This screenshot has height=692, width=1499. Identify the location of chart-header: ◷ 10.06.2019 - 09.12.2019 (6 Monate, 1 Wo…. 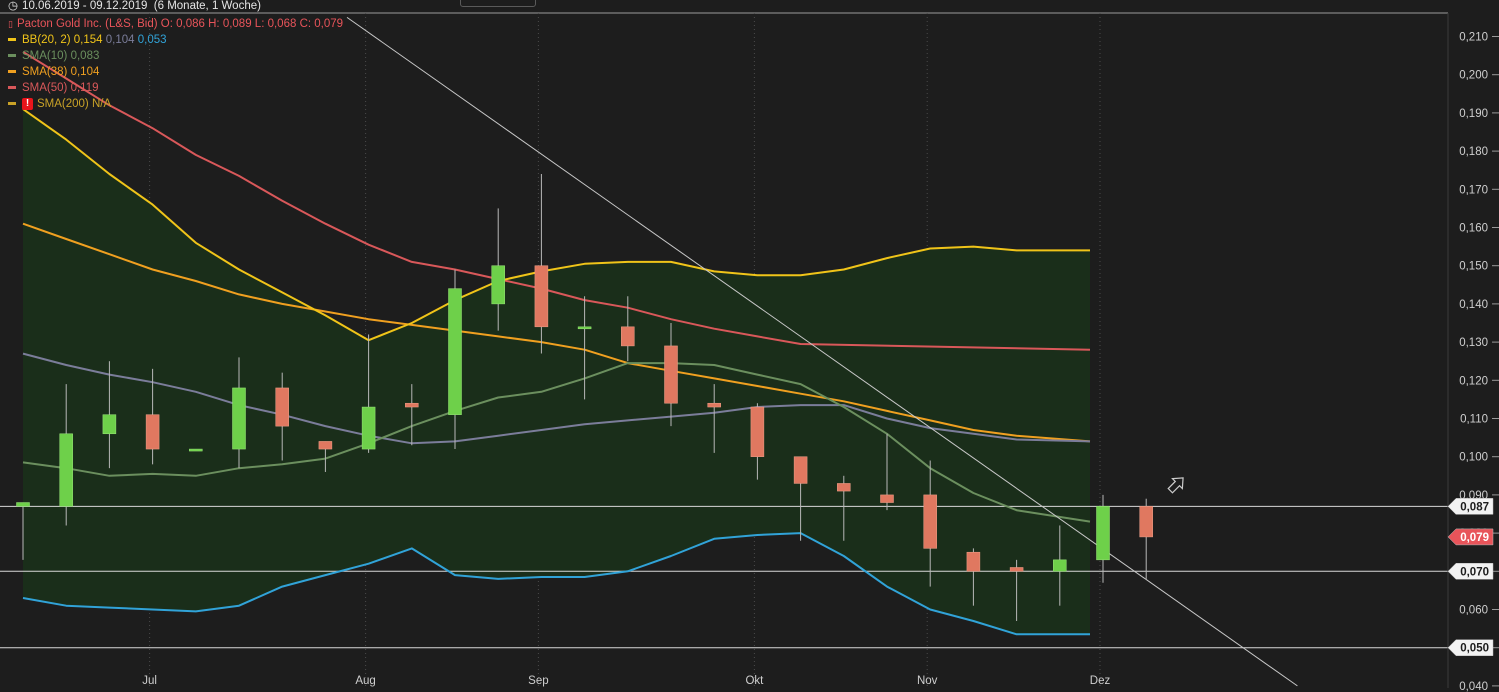
(749, 6).